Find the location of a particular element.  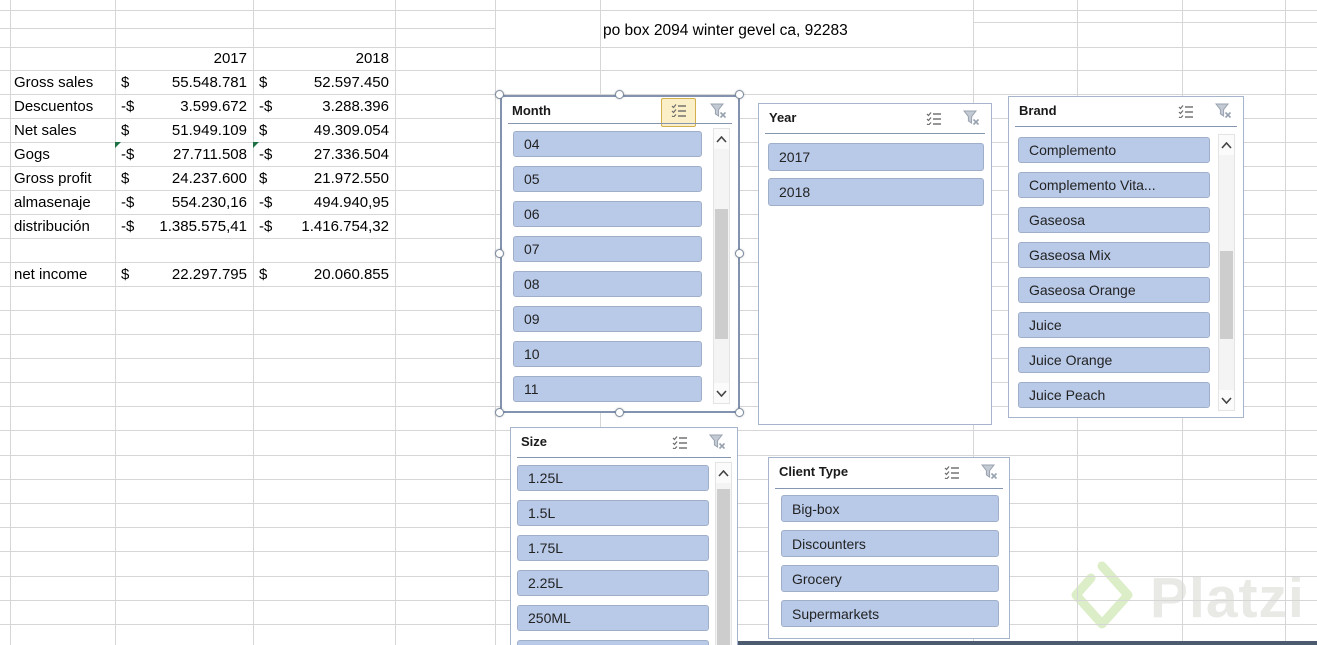

table-cell: -$ 554.230,16 is located at coordinates (184, 202).